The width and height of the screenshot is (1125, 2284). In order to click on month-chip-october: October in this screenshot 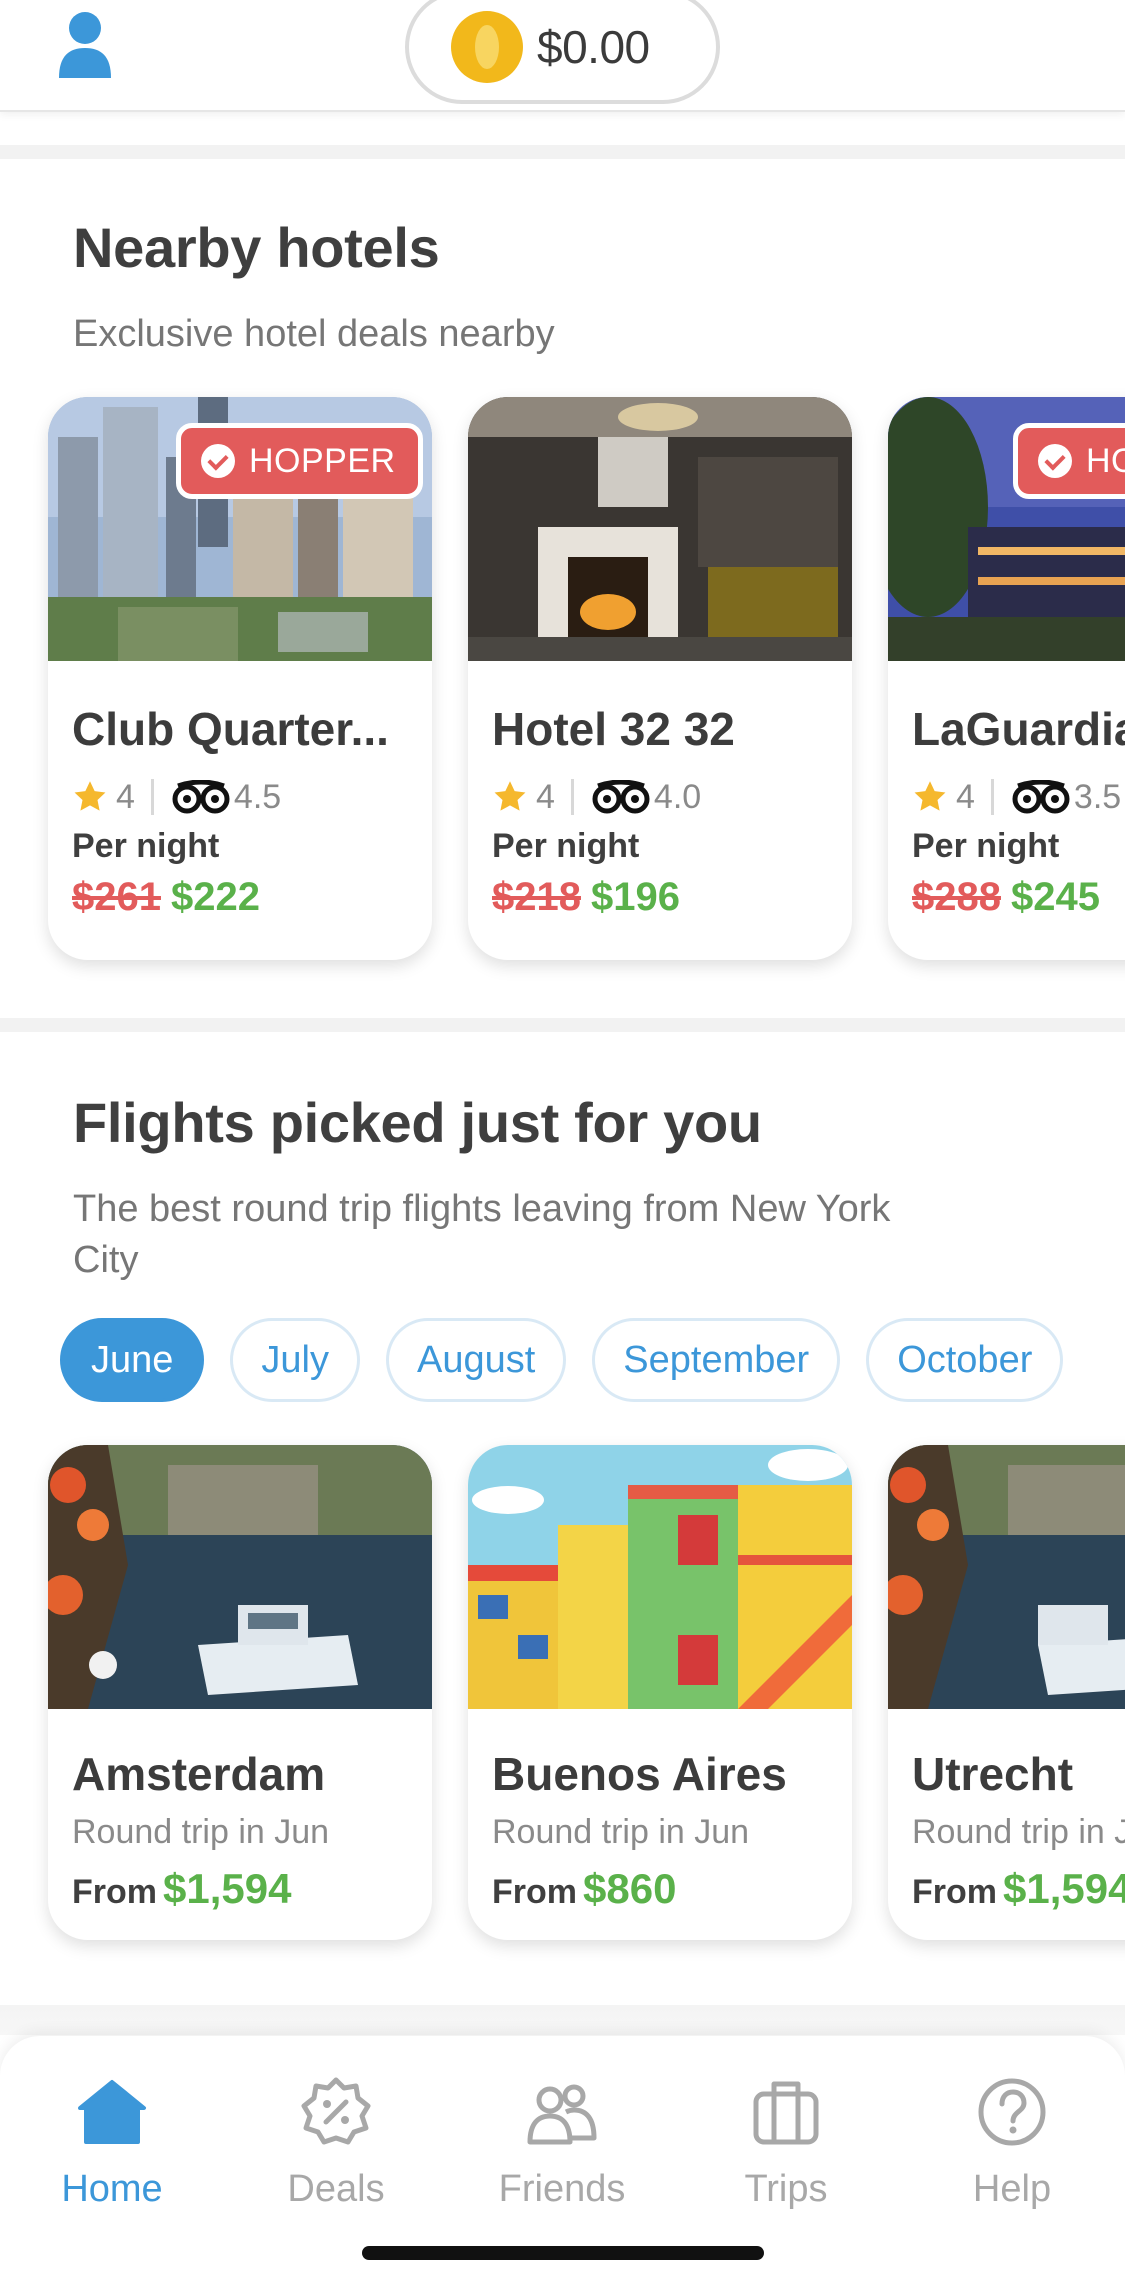, I will do `click(965, 1360)`.